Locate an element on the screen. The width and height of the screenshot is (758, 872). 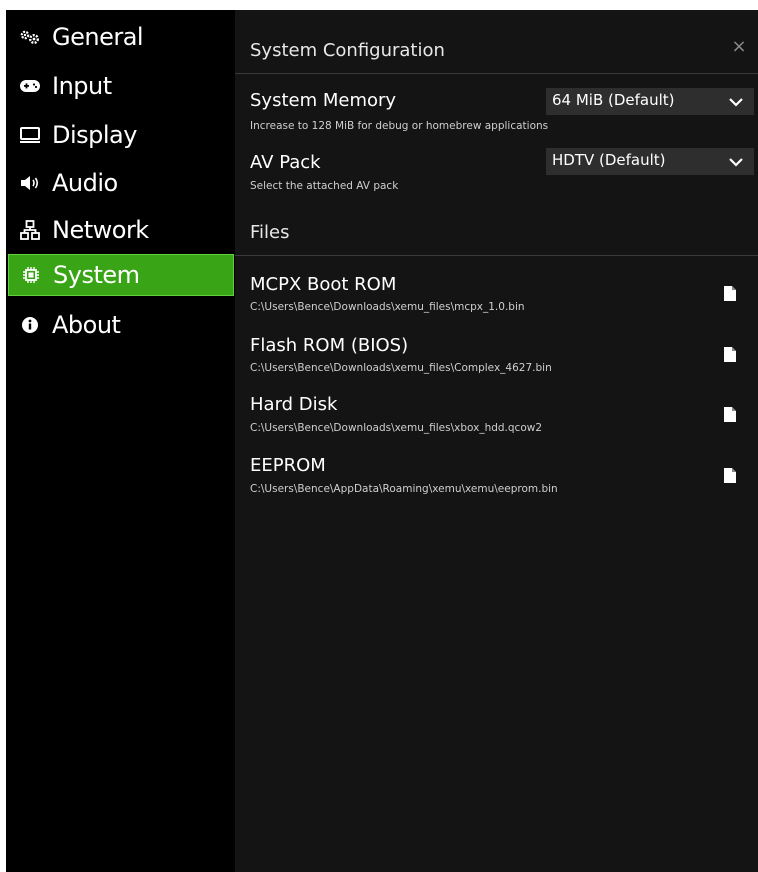
sidebar-item-label: Input is located at coordinates (82, 86).